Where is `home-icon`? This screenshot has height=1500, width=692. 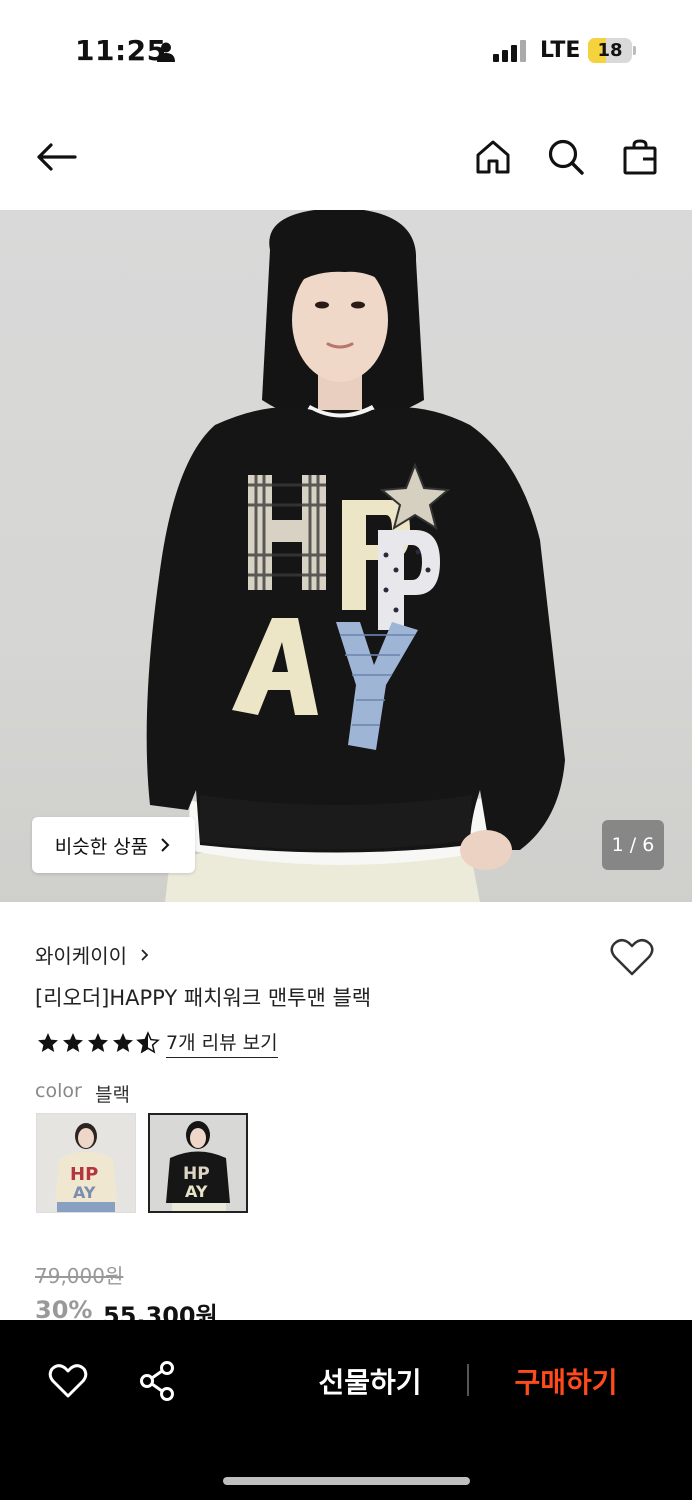 home-icon is located at coordinates (493, 157).